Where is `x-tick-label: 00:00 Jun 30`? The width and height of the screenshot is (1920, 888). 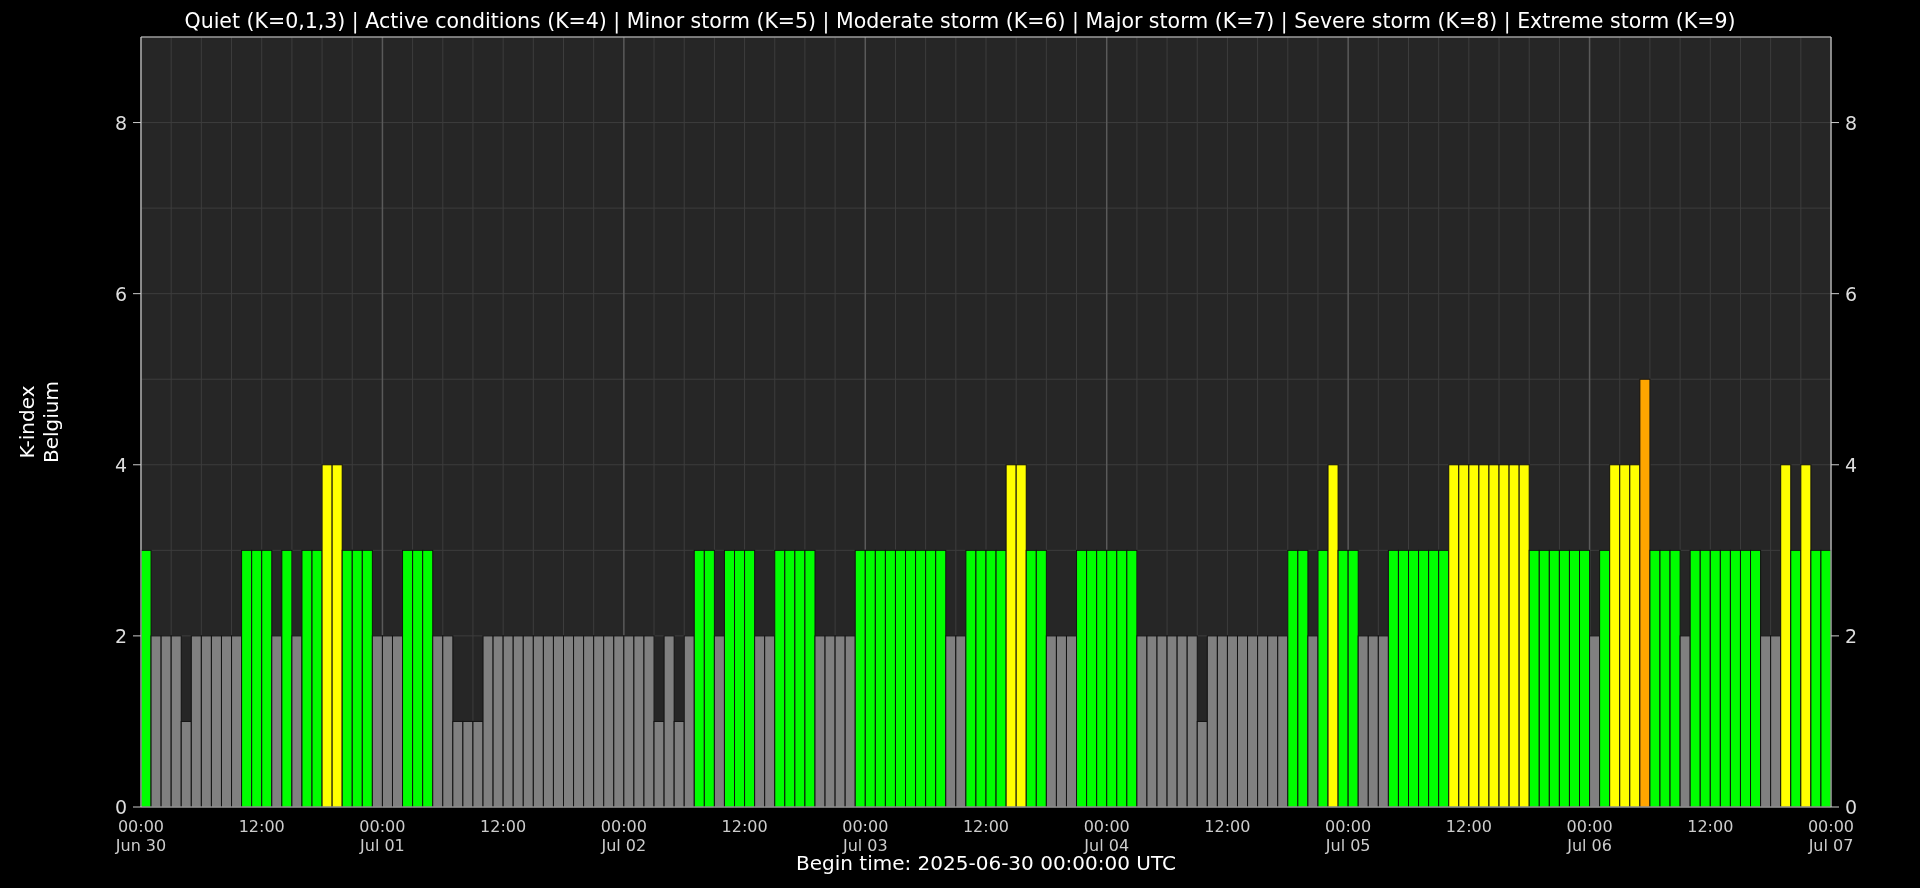 x-tick-label: 00:00 Jun 30 is located at coordinates (141, 836).